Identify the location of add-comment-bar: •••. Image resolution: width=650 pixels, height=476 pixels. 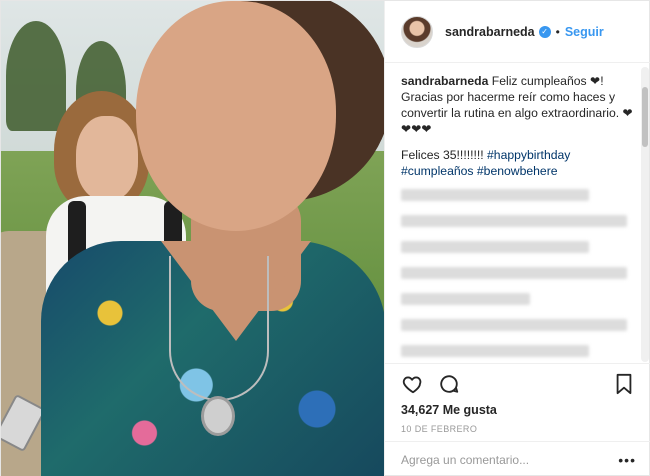
(517, 458).